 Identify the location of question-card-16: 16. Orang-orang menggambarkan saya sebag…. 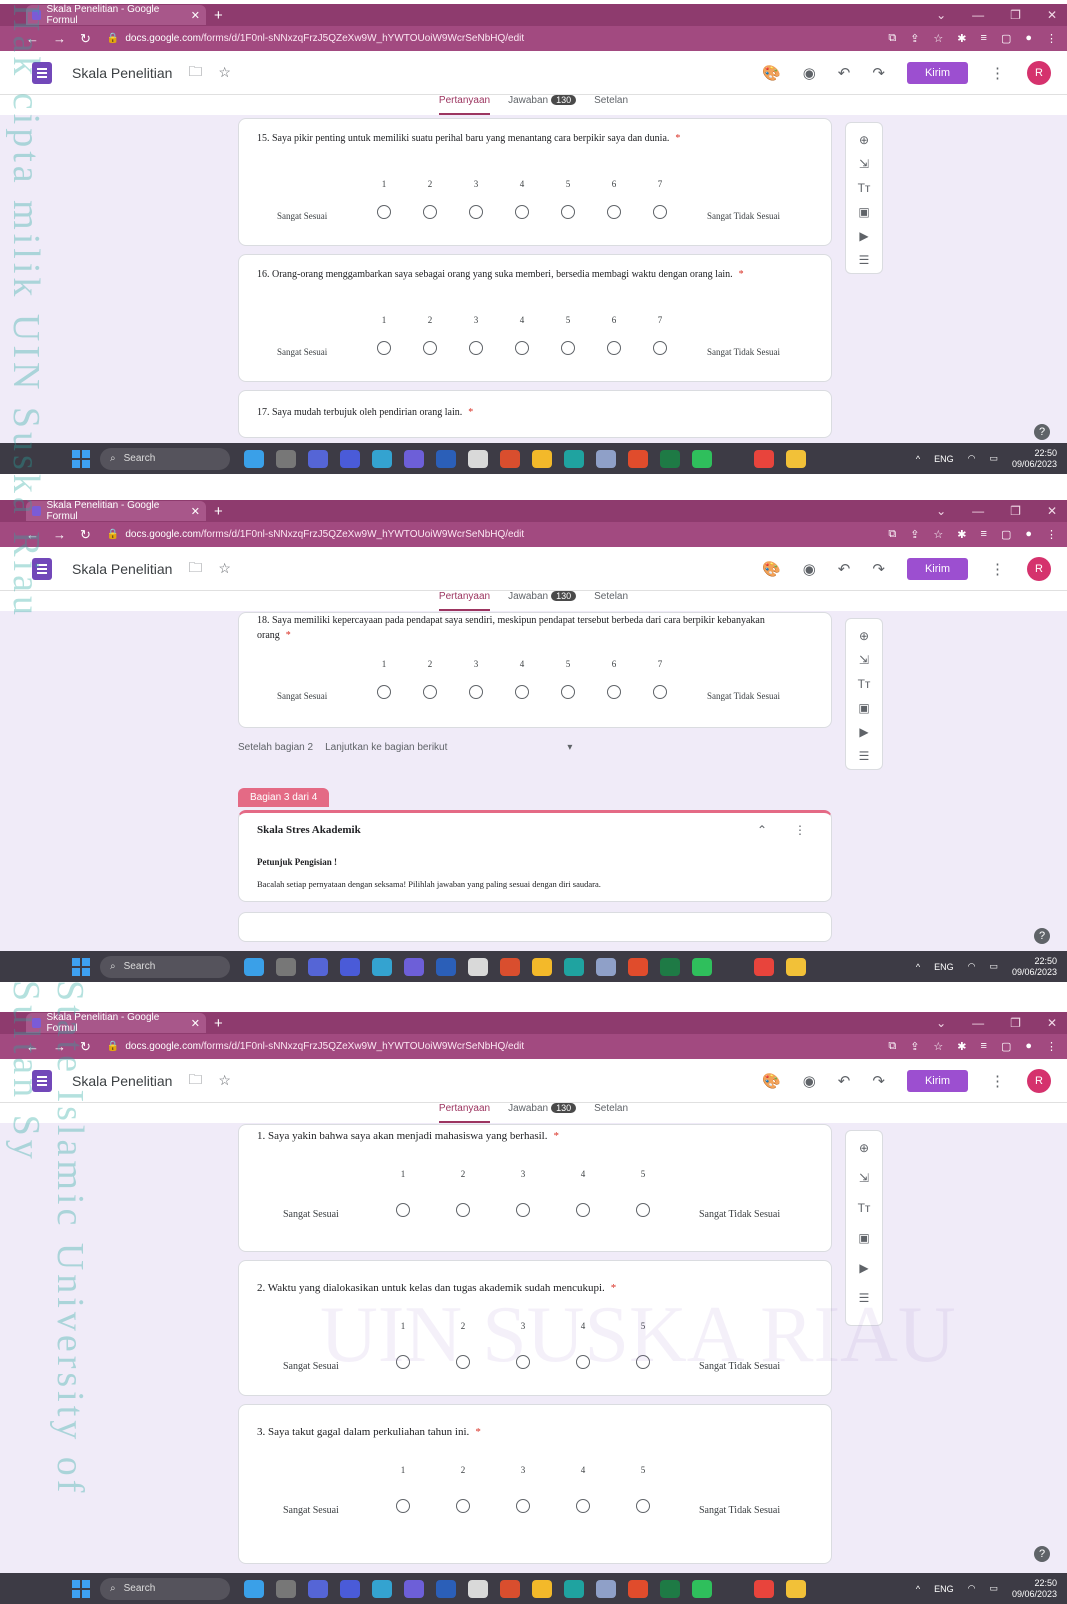
(535, 318).